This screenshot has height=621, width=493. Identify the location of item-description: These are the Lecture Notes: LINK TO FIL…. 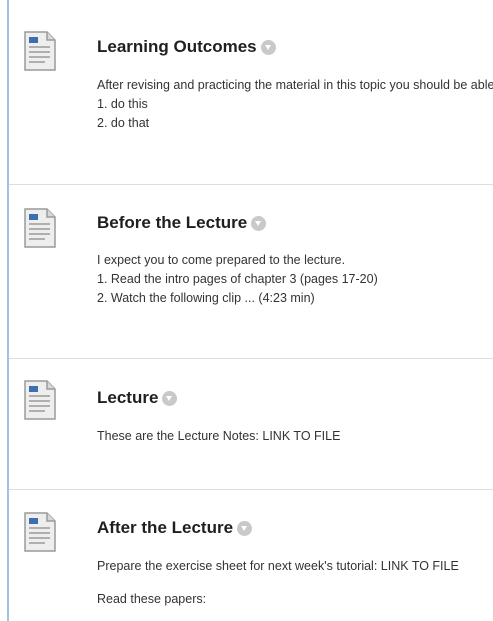
(218, 436).